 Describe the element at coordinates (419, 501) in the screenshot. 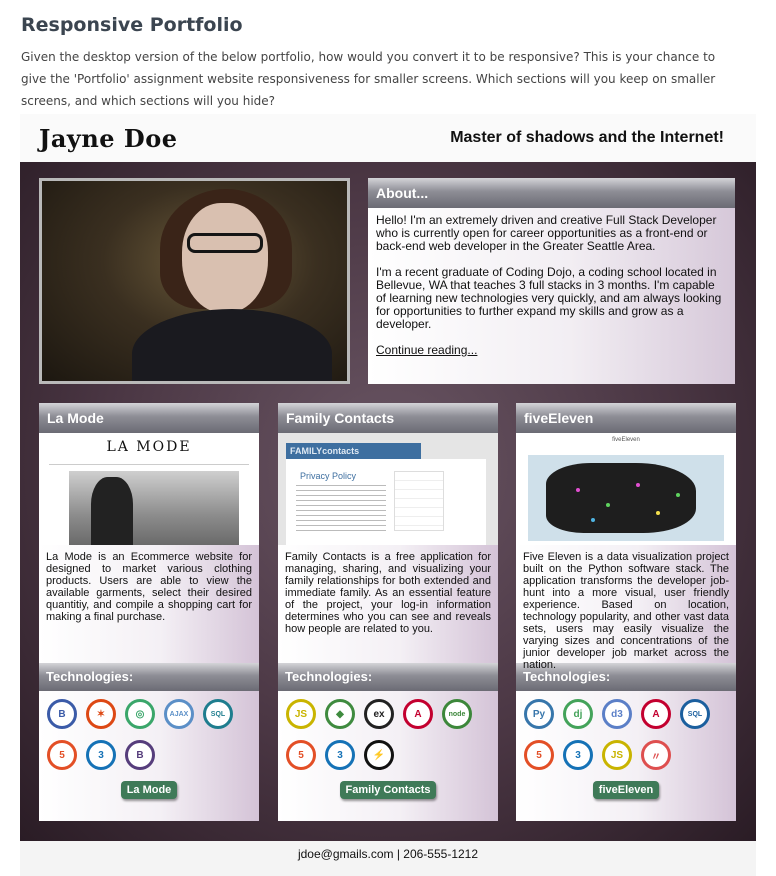

I see `screenshot-login-box` at that location.